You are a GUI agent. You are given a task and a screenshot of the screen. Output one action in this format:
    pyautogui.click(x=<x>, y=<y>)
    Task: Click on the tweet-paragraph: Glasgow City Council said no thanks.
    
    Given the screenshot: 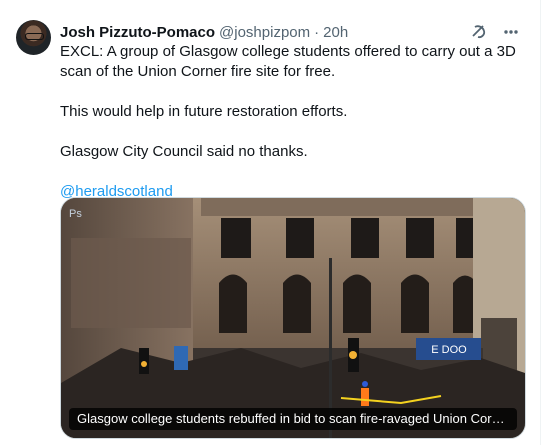 What is the action you would take?
    pyautogui.click(x=184, y=151)
    